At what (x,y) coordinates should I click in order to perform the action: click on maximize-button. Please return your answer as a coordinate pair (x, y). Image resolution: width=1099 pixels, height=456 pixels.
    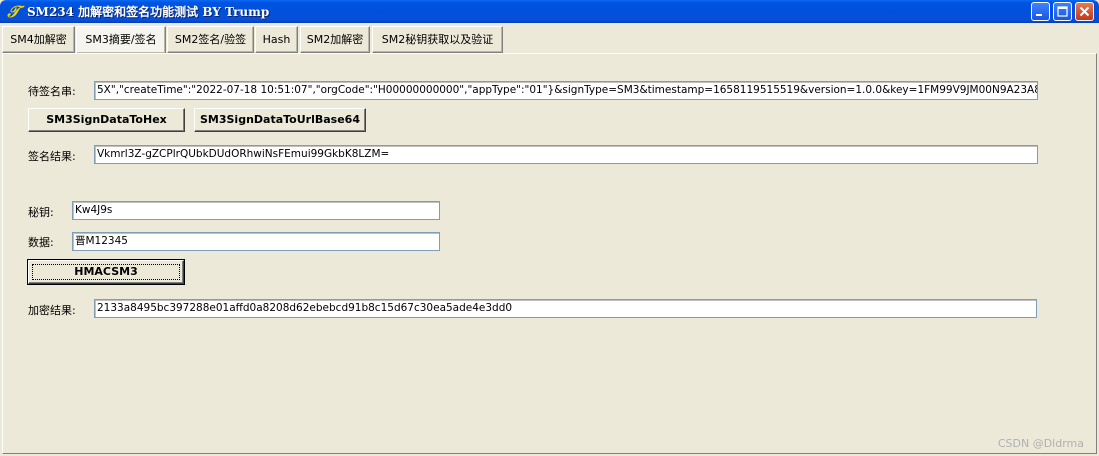
    Looking at the image, I should click on (1062, 11).